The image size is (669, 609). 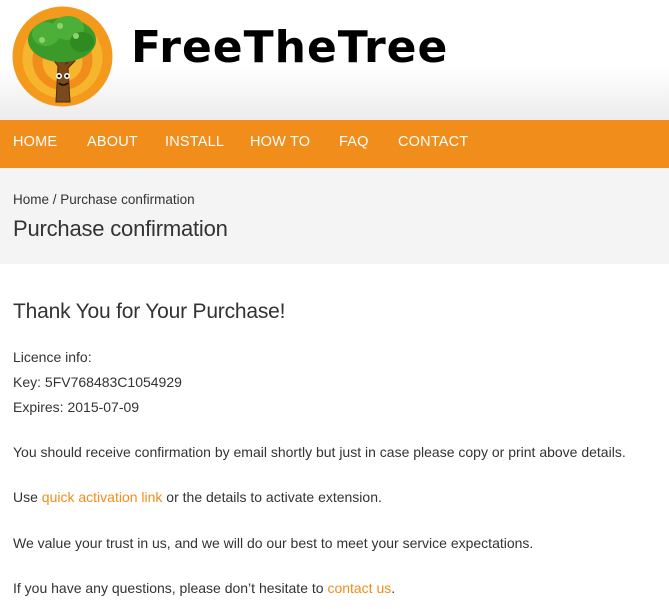 What do you see at coordinates (272, 497) in the screenshot?
I see `activation-suffix: or the details to activate extension.` at bounding box center [272, 497].